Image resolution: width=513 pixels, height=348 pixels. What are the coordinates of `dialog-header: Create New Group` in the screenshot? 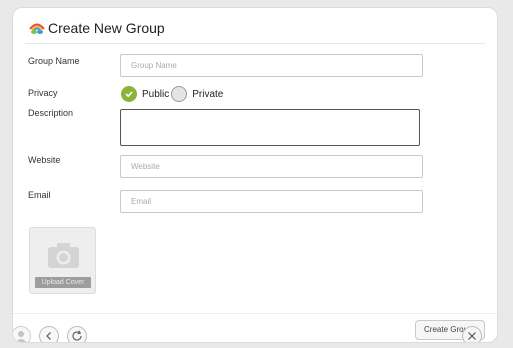 It's located at (96, 28).